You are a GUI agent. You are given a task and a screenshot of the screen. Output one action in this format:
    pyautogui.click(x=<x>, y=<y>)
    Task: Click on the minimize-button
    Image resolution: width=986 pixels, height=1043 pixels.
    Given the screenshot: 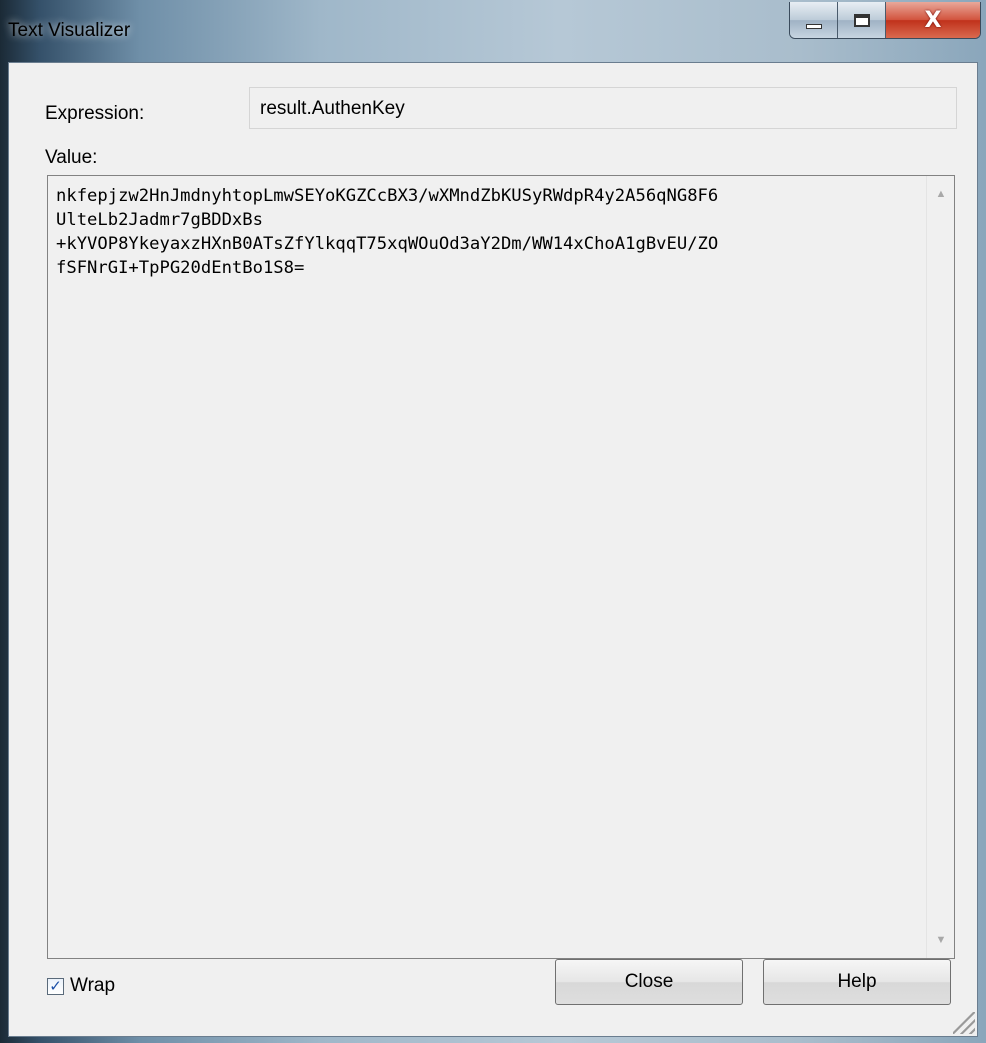 What is the action you would take?
    pyautogui.click(x=814, y=20)
    